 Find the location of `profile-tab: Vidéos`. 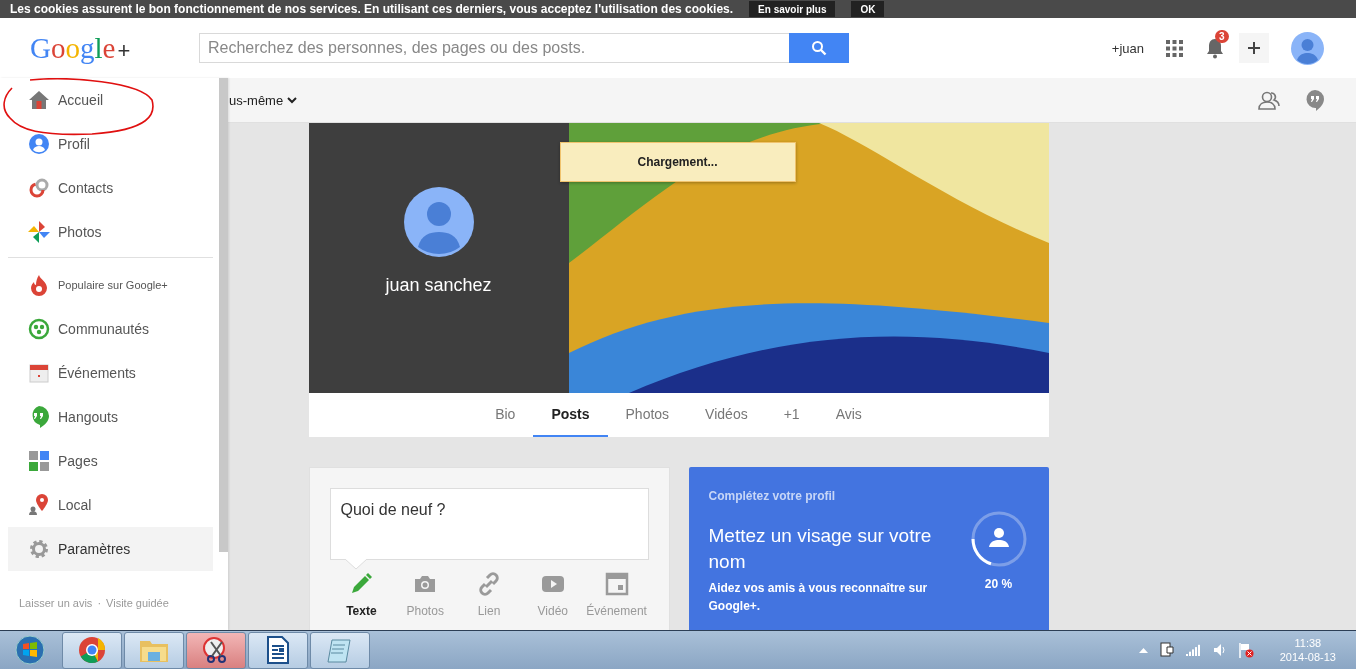

profile-tab: Vidéos is located at coordinates (726, 415).